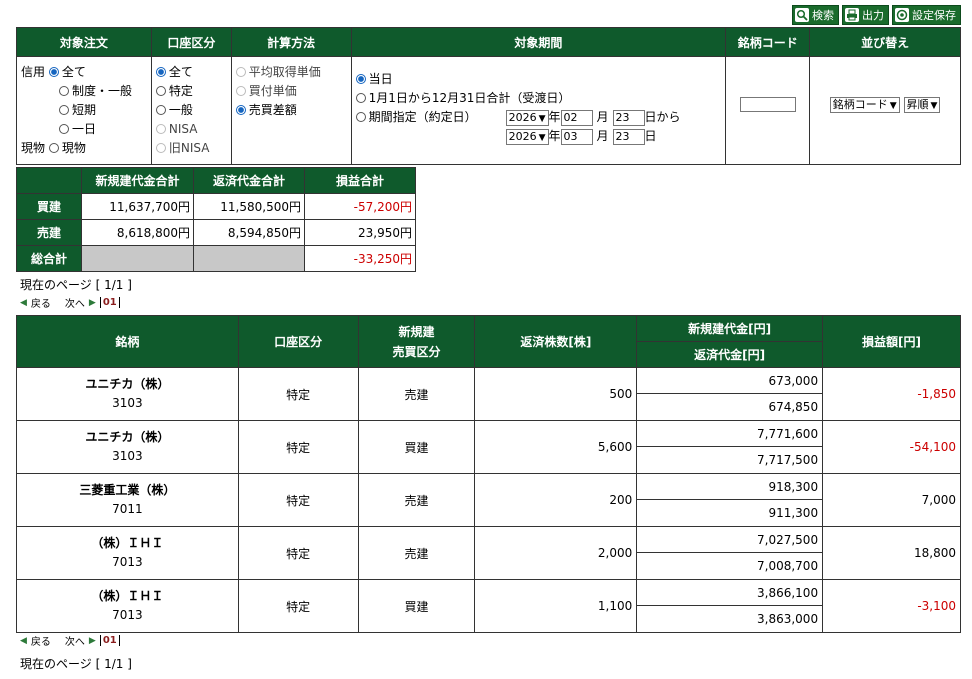  I want to click on account-radio-all, so click(160, 72).